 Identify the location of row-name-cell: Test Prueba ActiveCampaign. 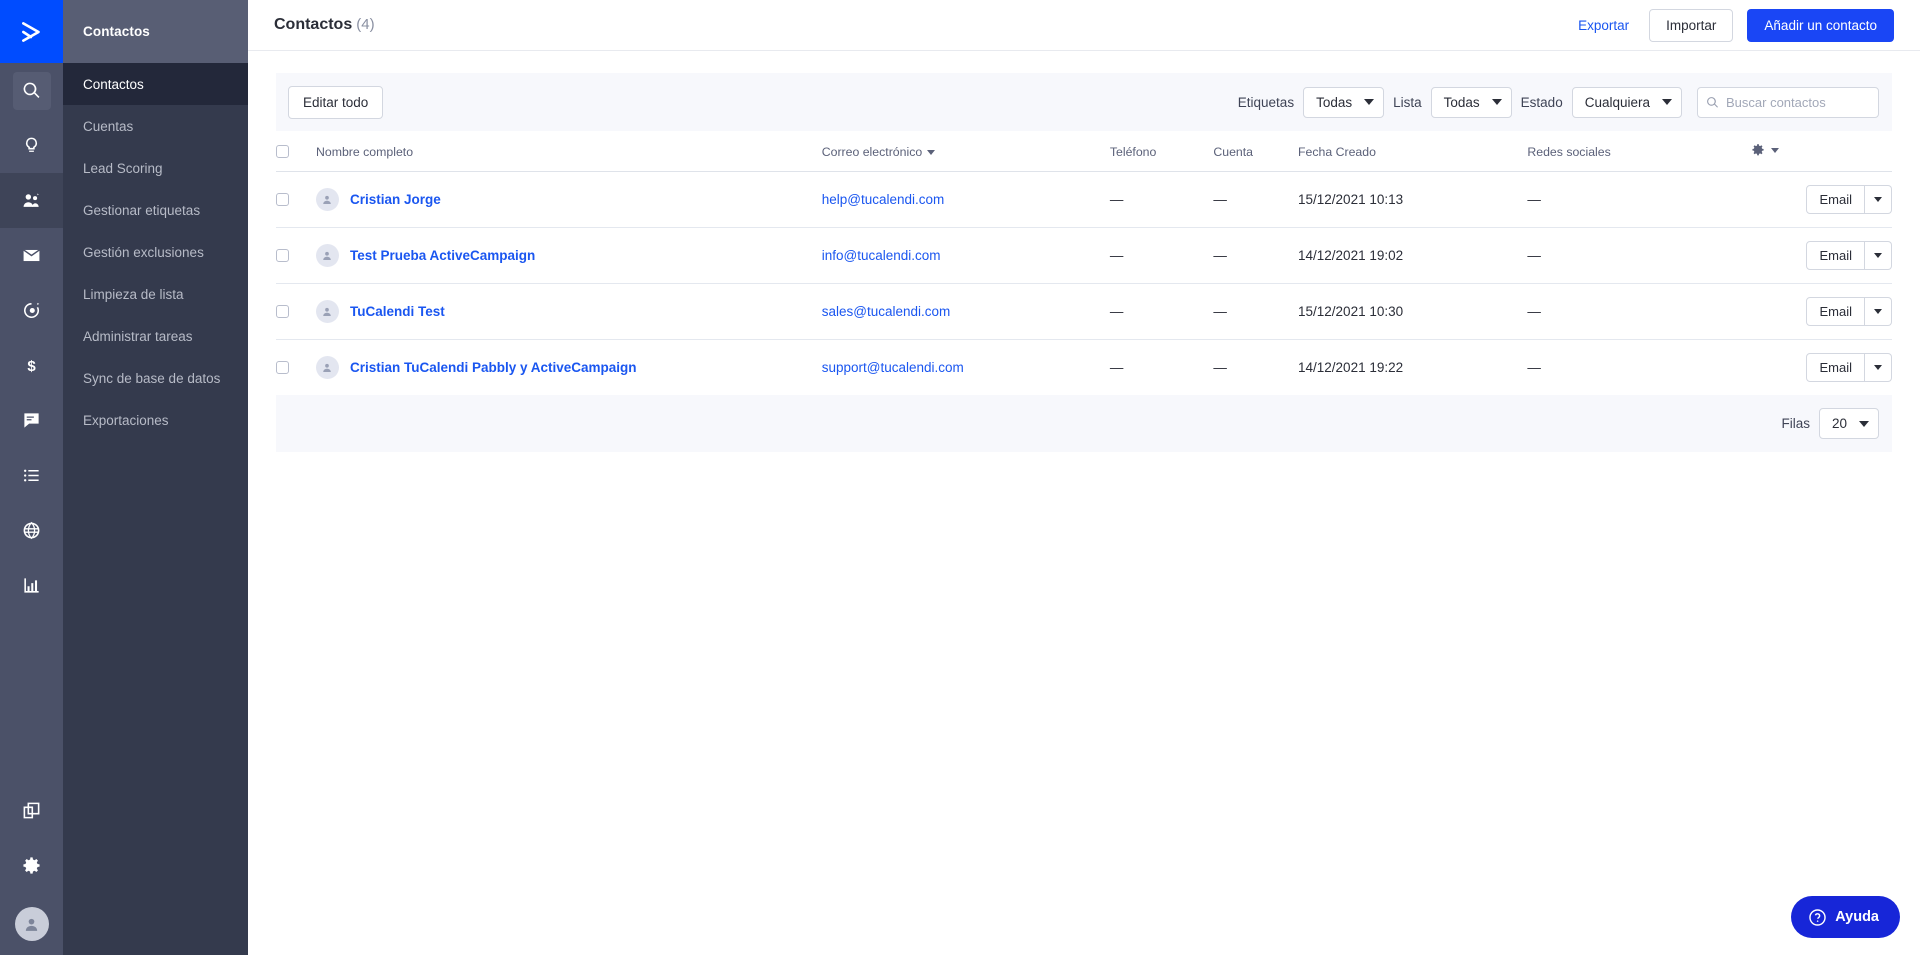
(568, 255).